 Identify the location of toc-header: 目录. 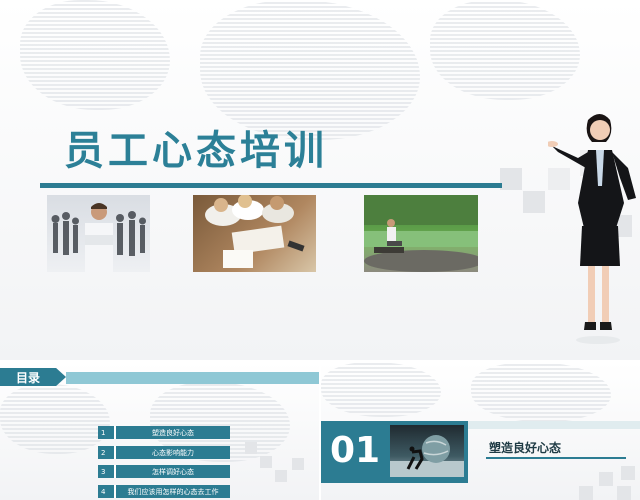
(28, 378).